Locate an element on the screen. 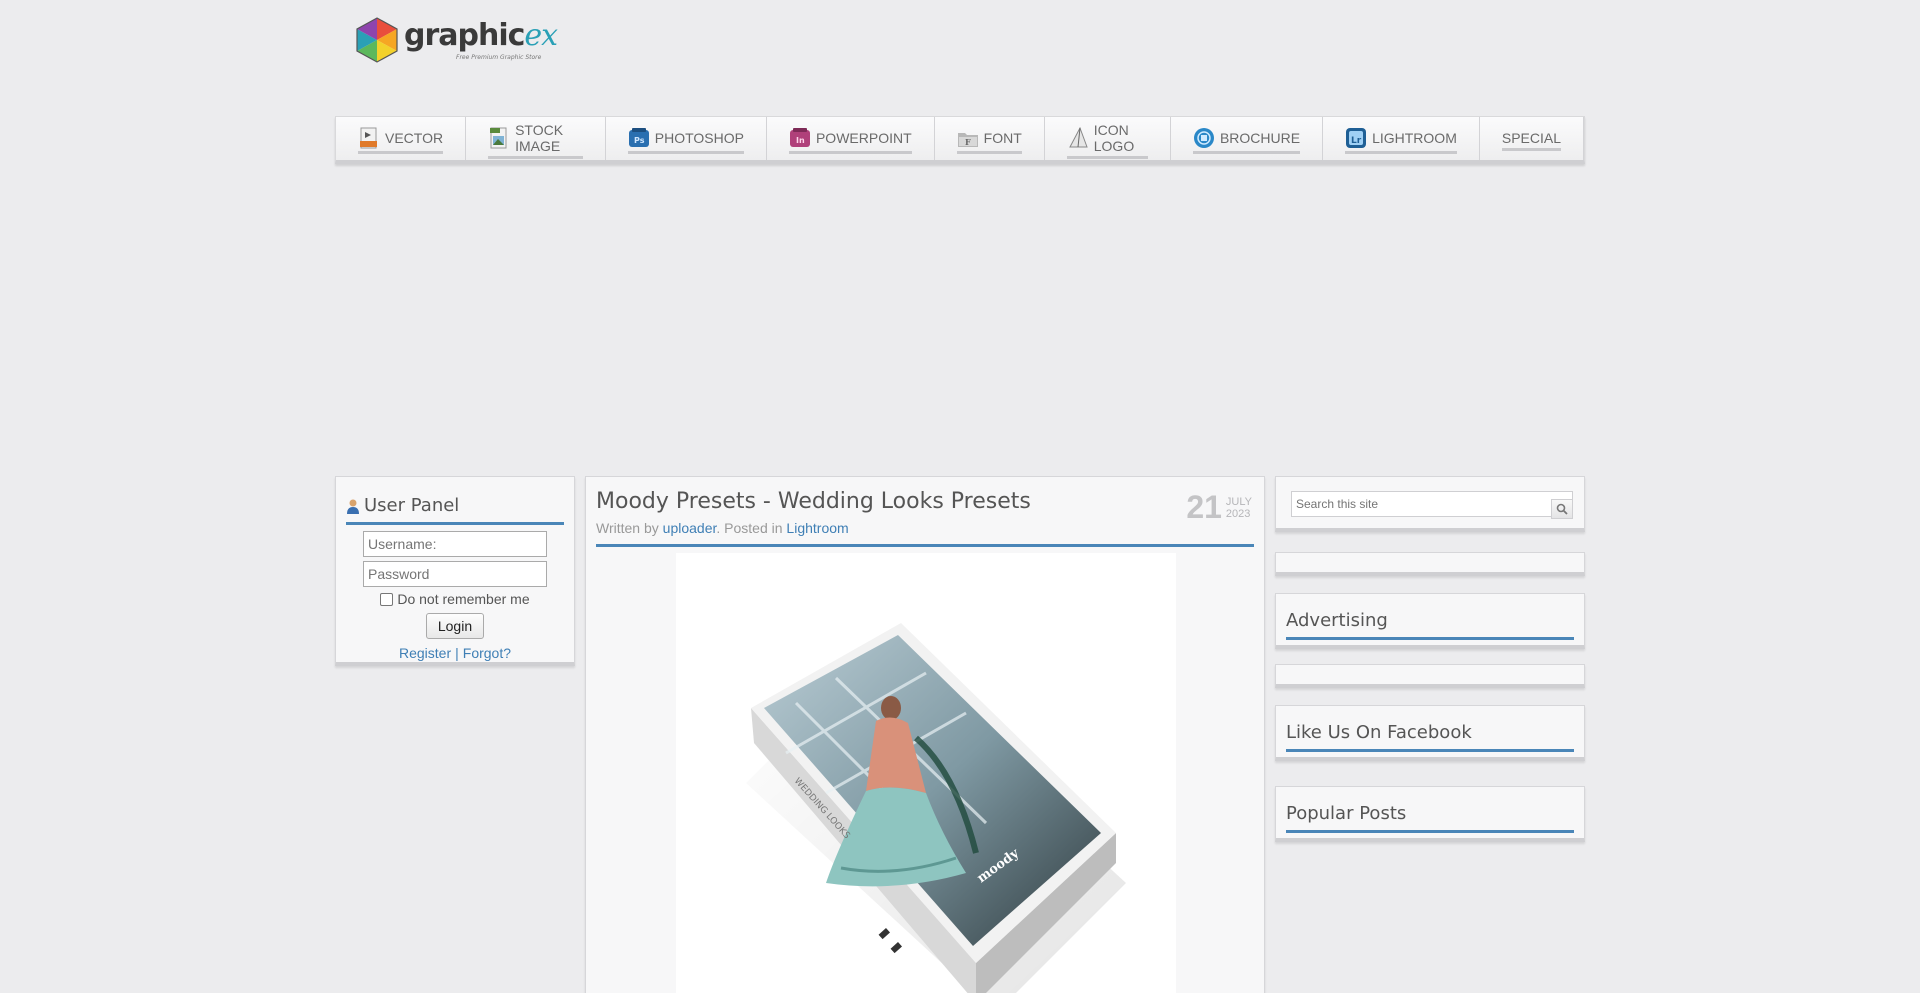 The image size is (1920, 993). remember-label: Do not remember me is located at coordinates (463, 599).